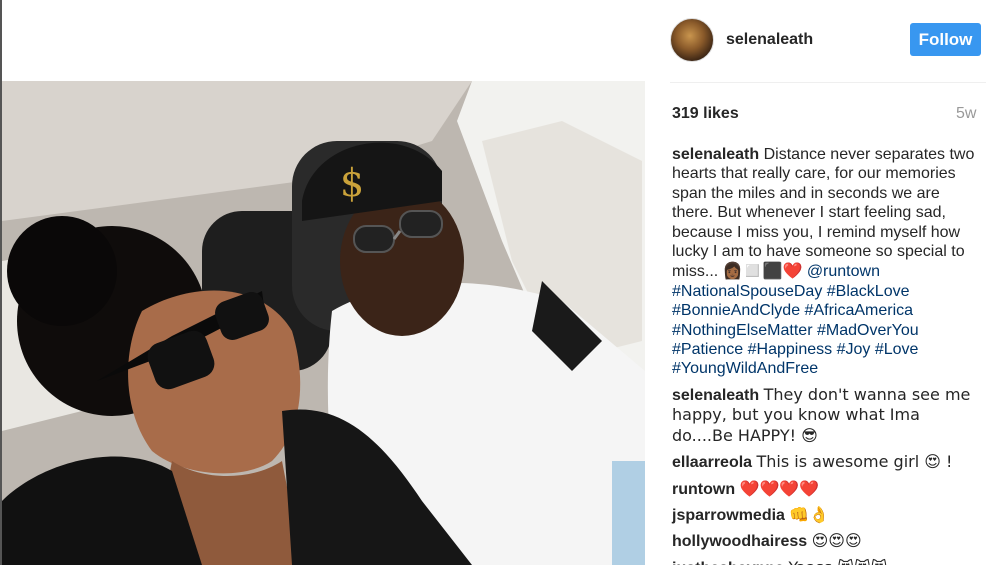 This screenshot has width=1000, height=575. Describe the element at coordinates (736, 310) in the screenshot. I see `hashtag-link: #BonnieAndClyde` at that location.